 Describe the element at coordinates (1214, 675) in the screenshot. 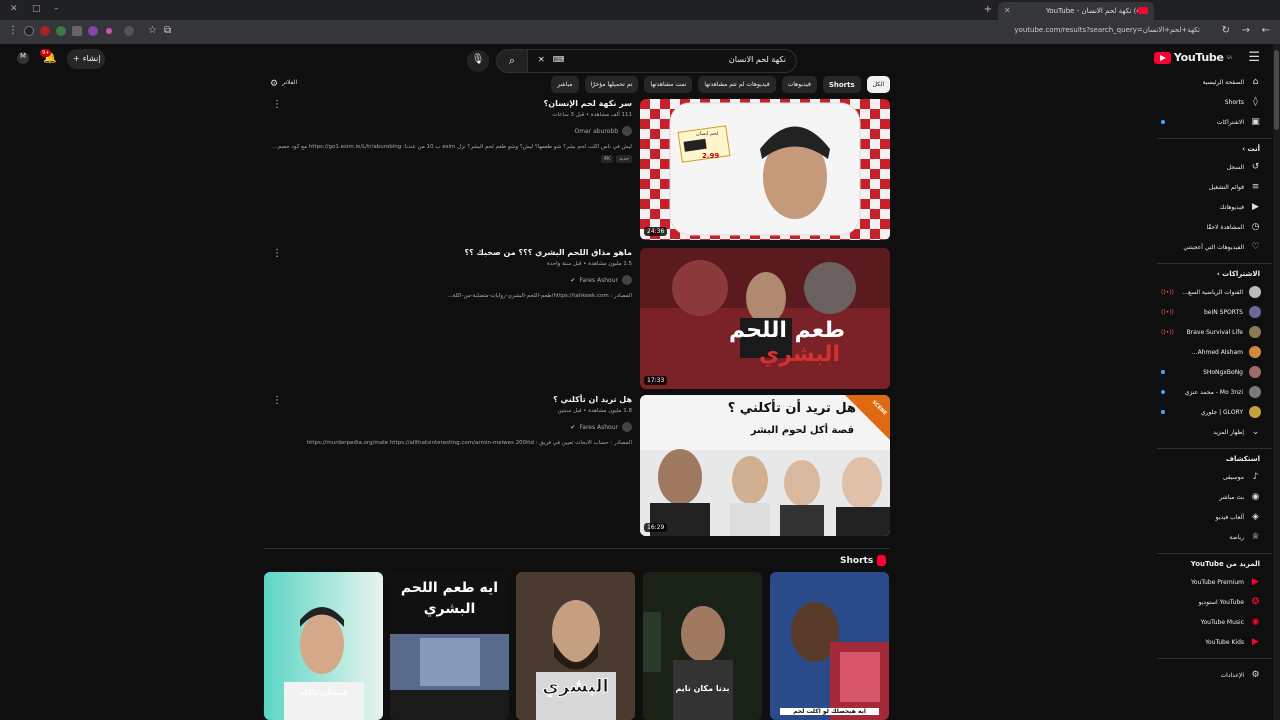

I see `sidebar-item-settings: ⚙ الإعدادات` at that location.